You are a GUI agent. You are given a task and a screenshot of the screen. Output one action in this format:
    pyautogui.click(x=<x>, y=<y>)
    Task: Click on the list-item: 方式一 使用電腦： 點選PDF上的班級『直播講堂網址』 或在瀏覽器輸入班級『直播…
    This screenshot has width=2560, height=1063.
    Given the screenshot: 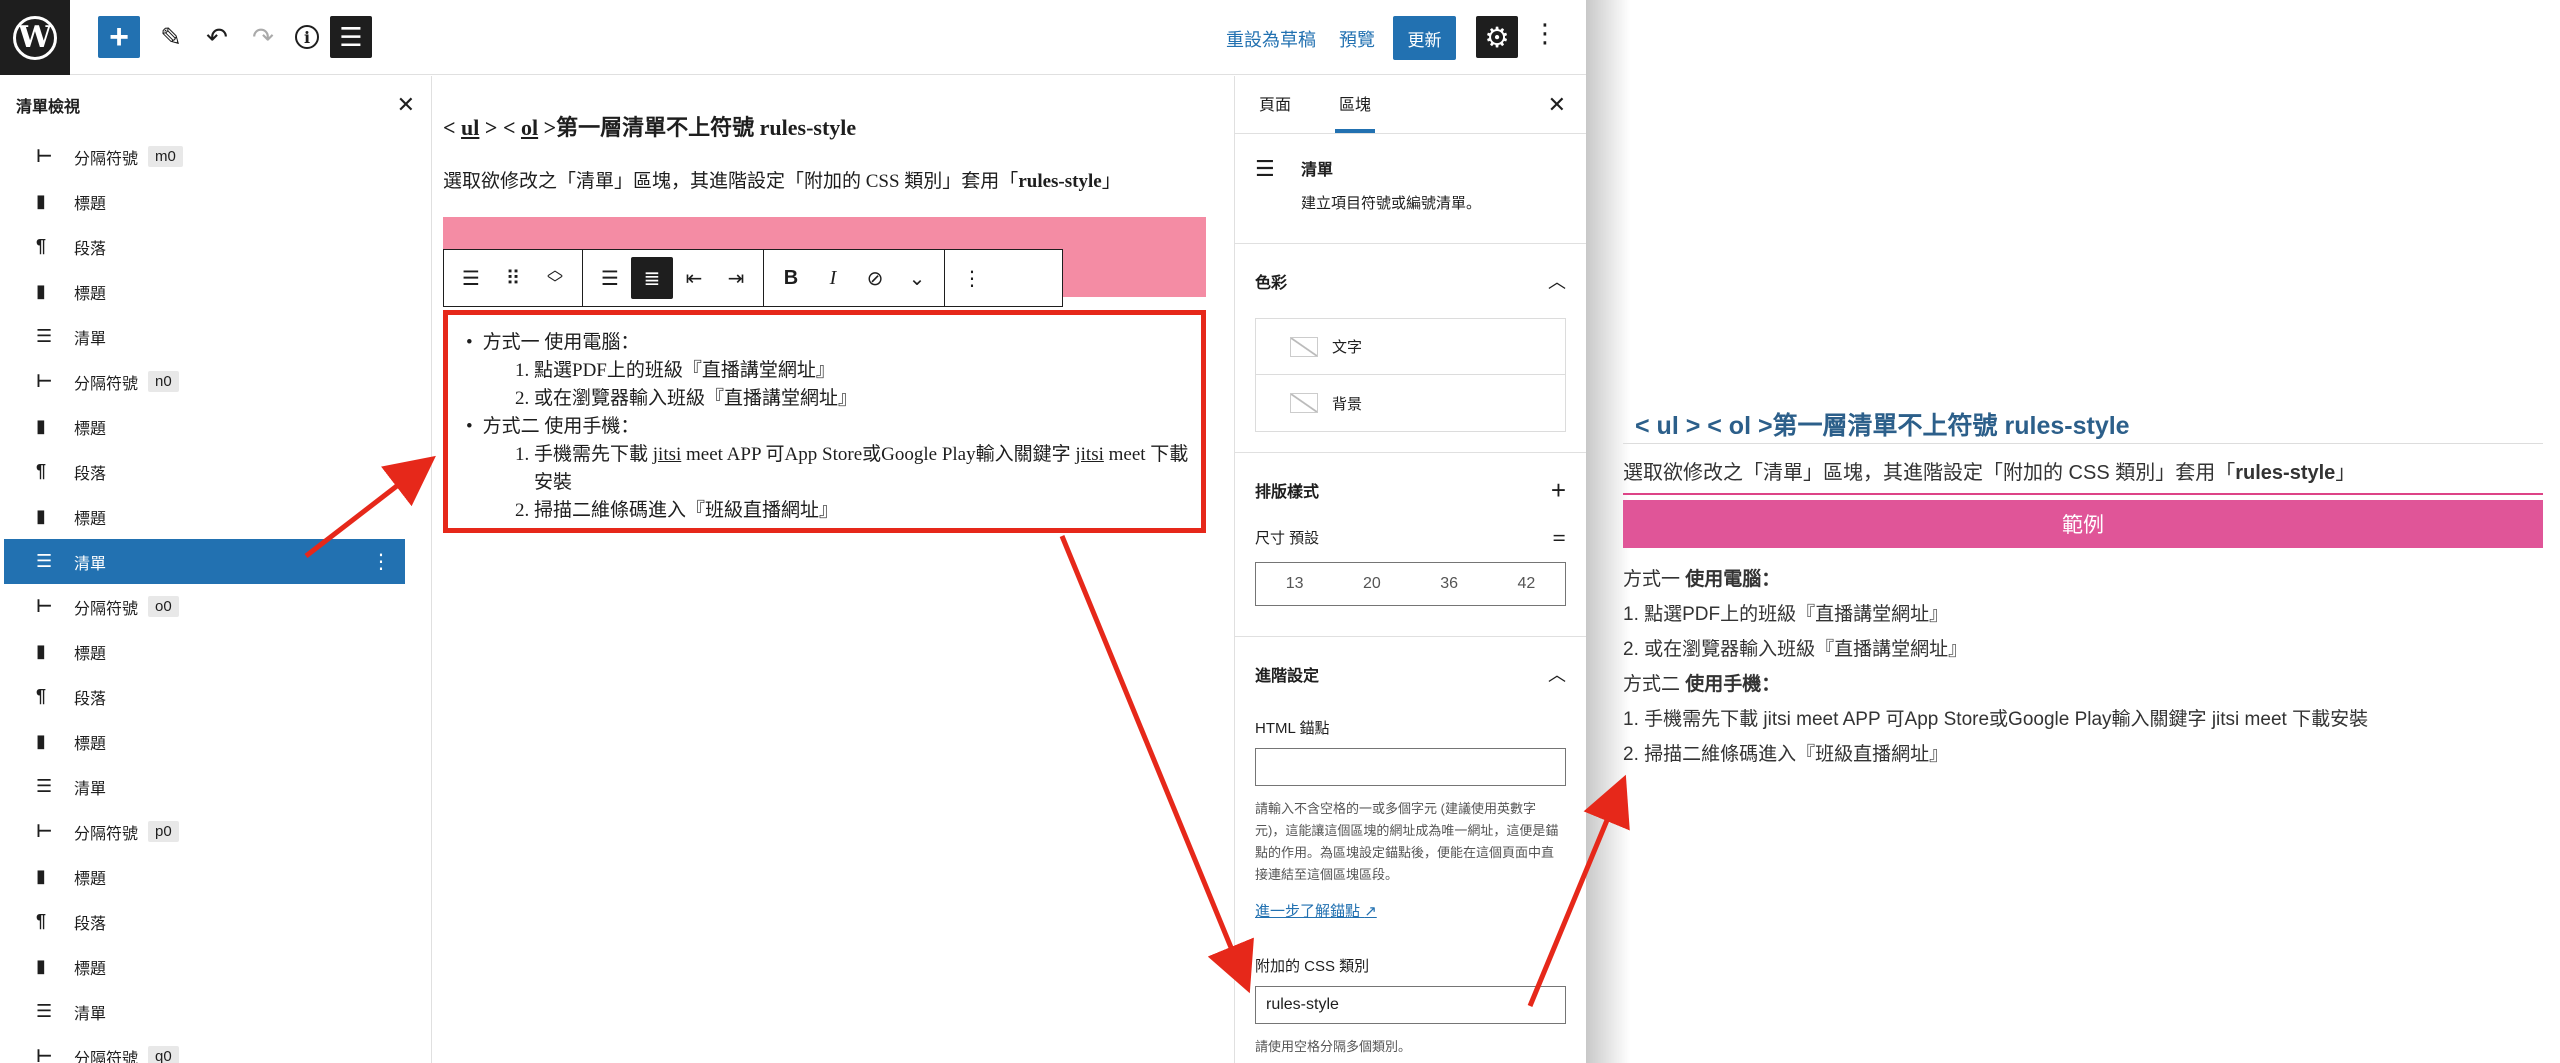 What is the action you would take?
    pyautogui.click(x=842, y=371)
    